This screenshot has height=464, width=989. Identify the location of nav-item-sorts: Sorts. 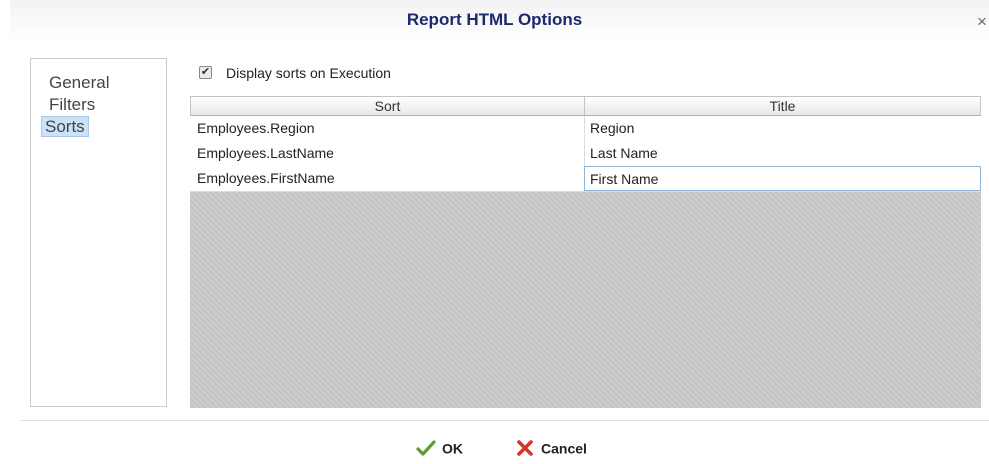
(65, 126).